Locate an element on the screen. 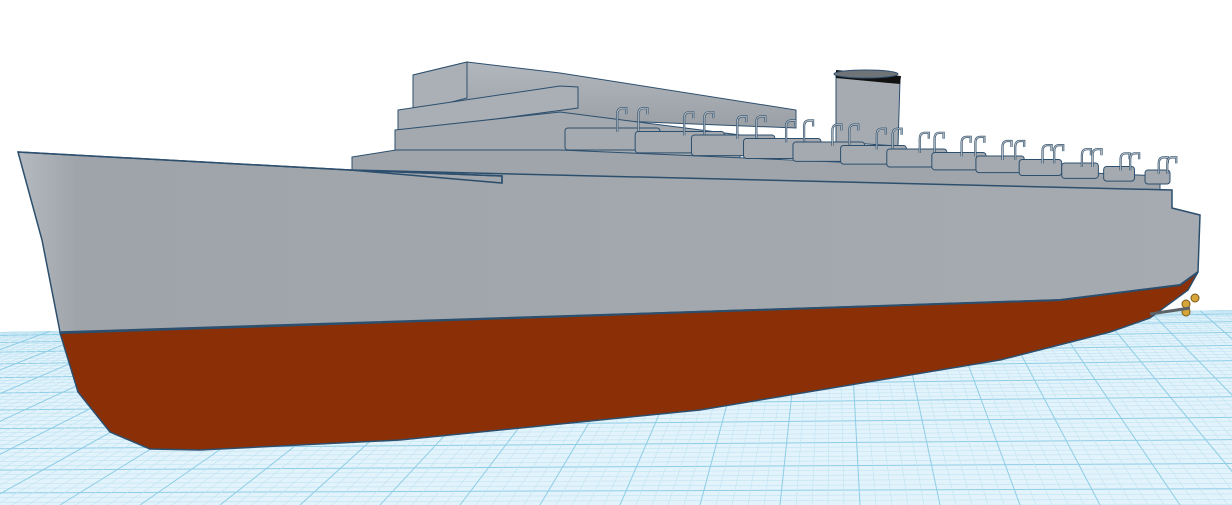 The image size is (1232, 505). funnel is located at coordinates (867, 108).